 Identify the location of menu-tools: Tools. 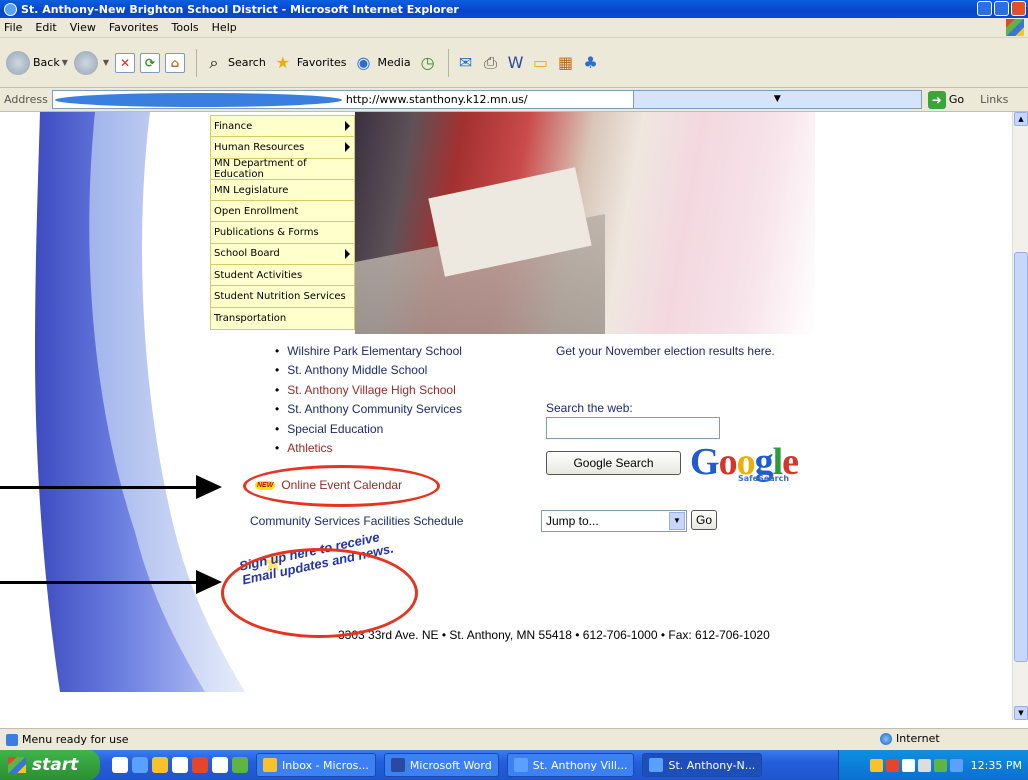
(185, 27).